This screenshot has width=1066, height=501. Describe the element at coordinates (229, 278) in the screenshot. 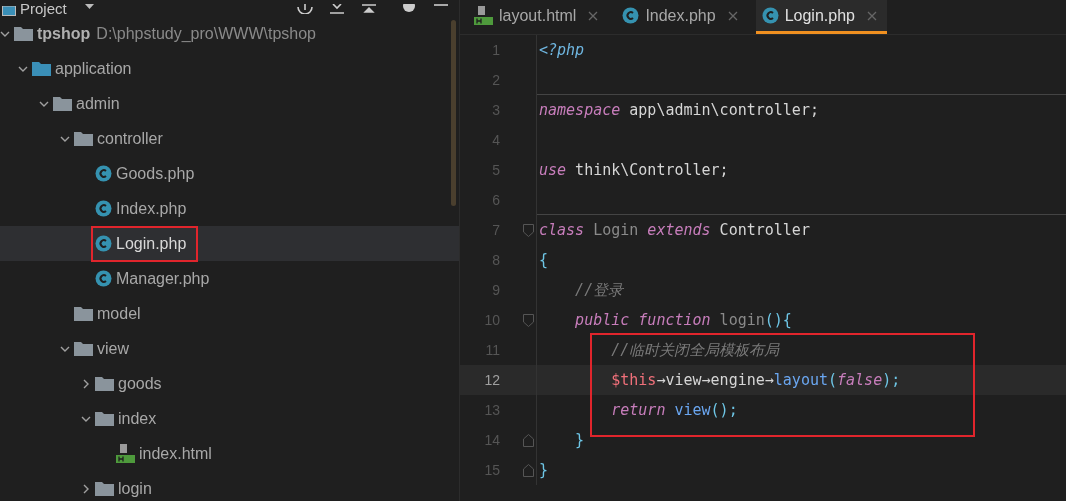

I see `tree-item: Manager.php` at that location.